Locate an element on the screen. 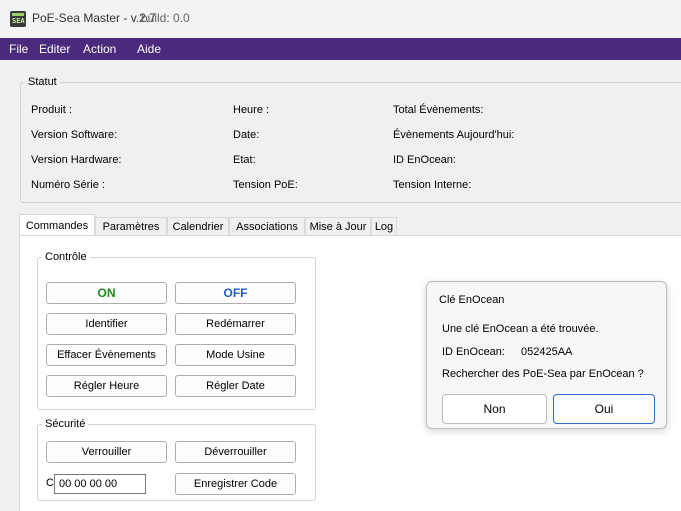  tension-poe-label: Tension PoE: is located at coordinates (265, 185).